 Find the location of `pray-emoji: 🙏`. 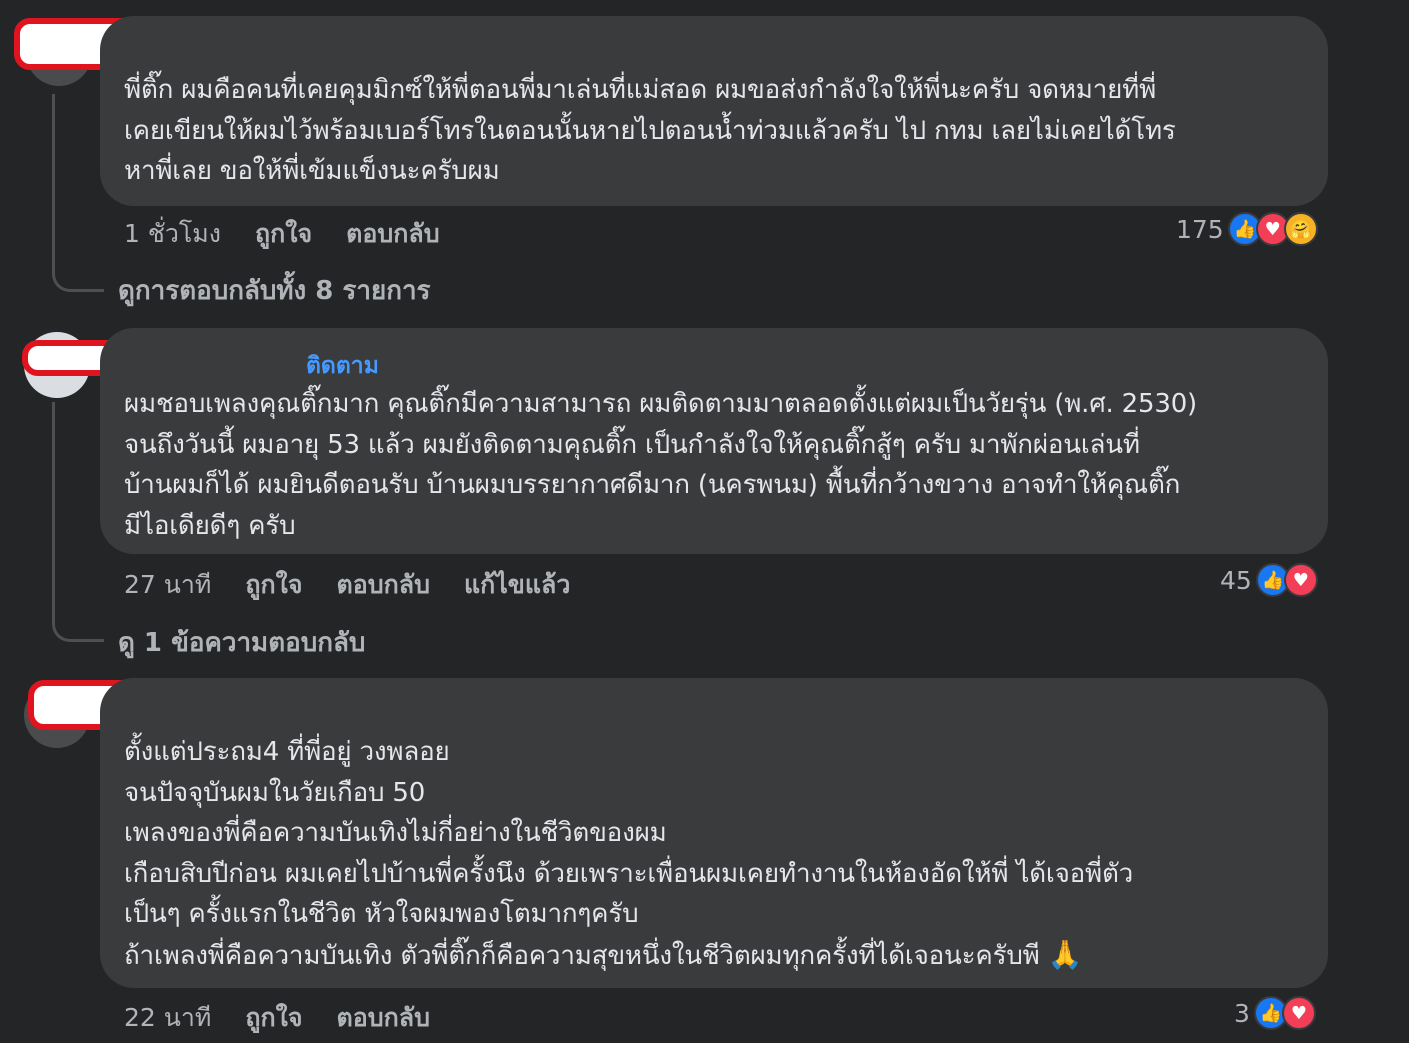

pray-emoji: 🙏 is located at coordinates (1065, 954).